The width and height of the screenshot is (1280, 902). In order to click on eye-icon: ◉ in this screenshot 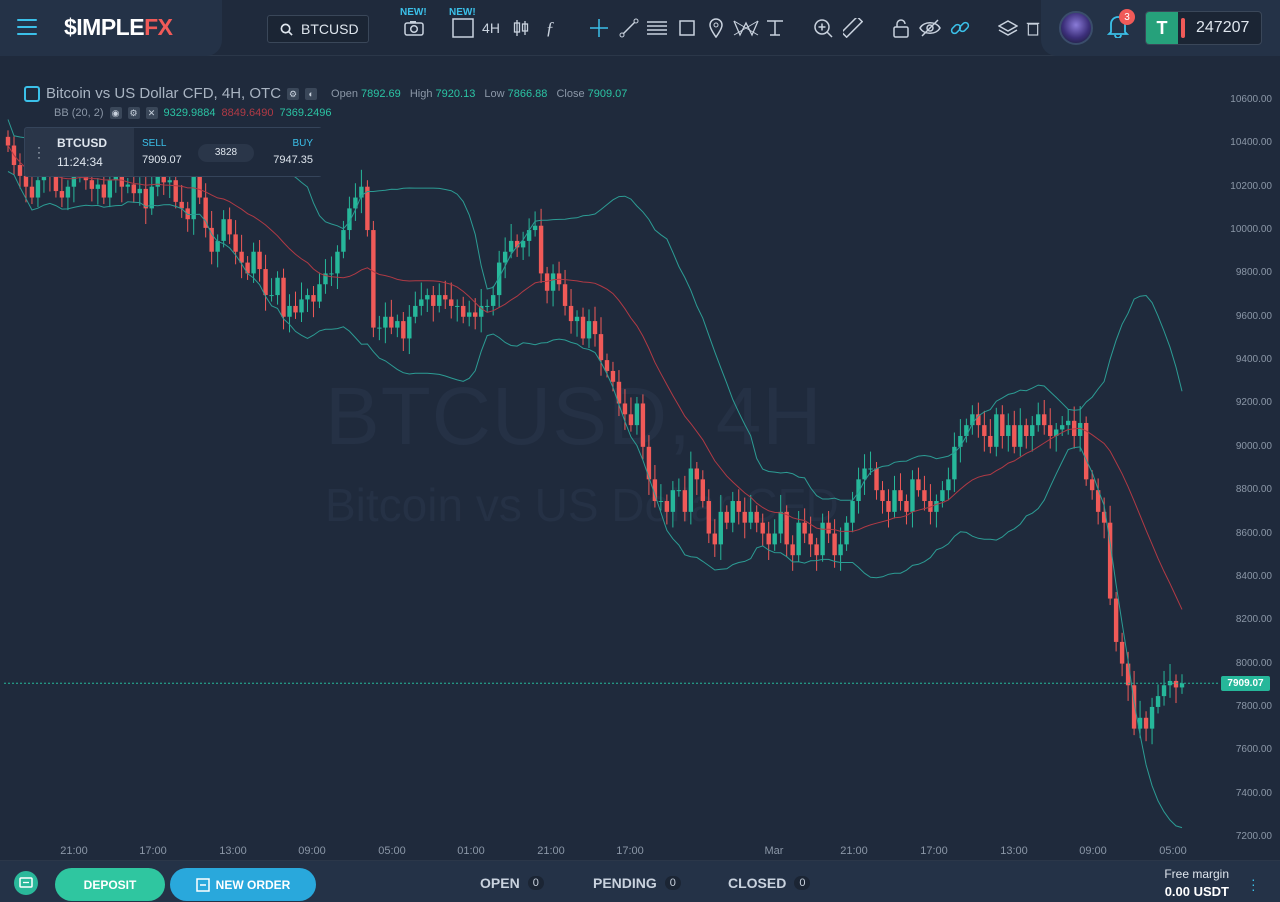, I will do `click(115, 113)`.